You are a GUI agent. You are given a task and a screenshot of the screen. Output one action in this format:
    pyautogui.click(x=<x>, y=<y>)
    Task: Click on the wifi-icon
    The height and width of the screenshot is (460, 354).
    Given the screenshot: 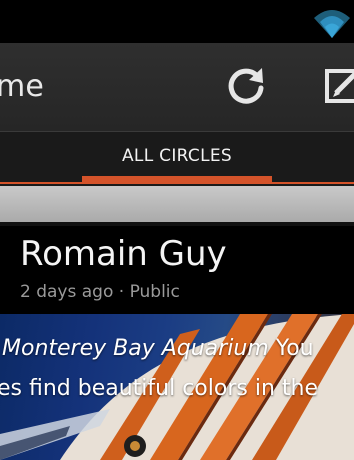 What is the action you would take?
    pyautogui.click(x=332, y=24)
    